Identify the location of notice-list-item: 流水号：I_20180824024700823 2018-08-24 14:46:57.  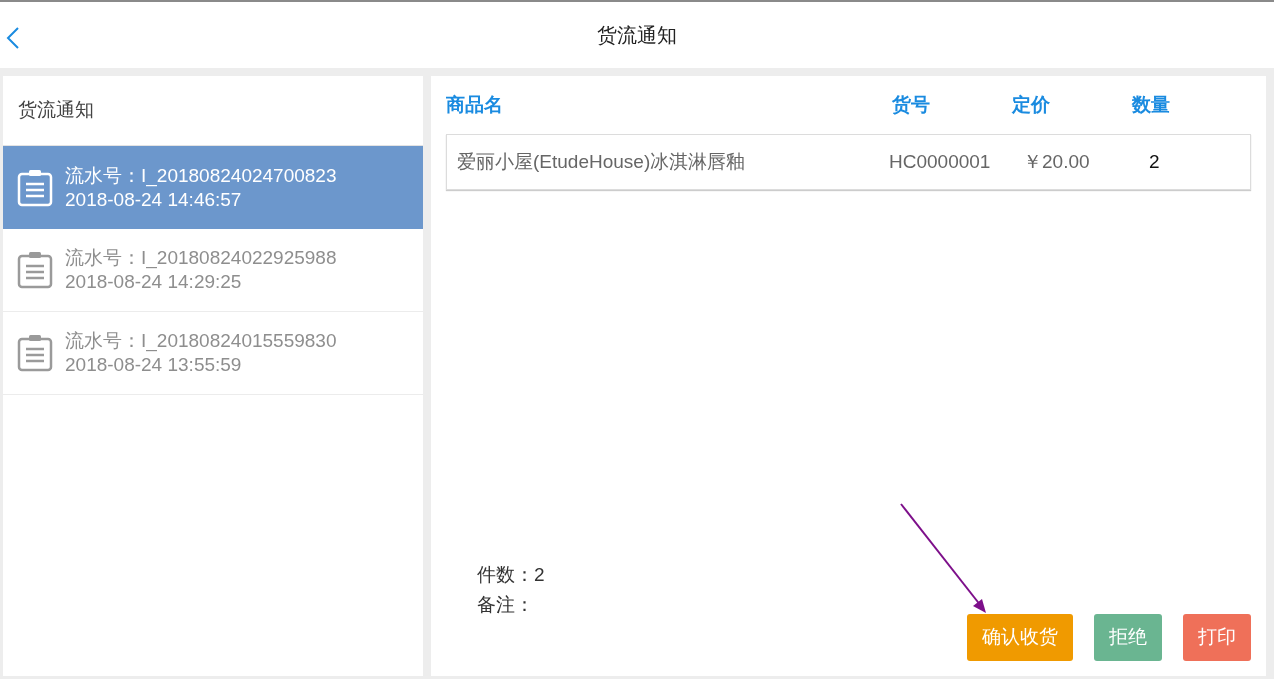
(213, 187).